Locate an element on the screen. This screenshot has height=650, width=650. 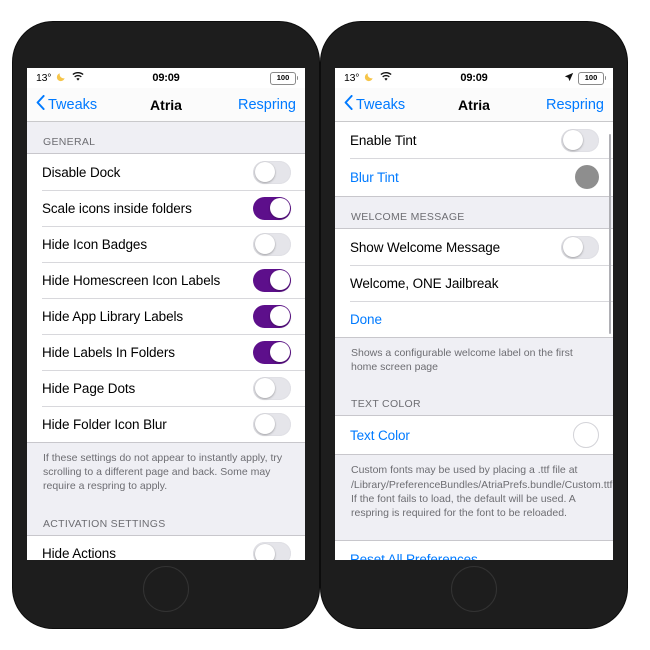
toggle-hide-page-dots is located at coordinates (272, 388).